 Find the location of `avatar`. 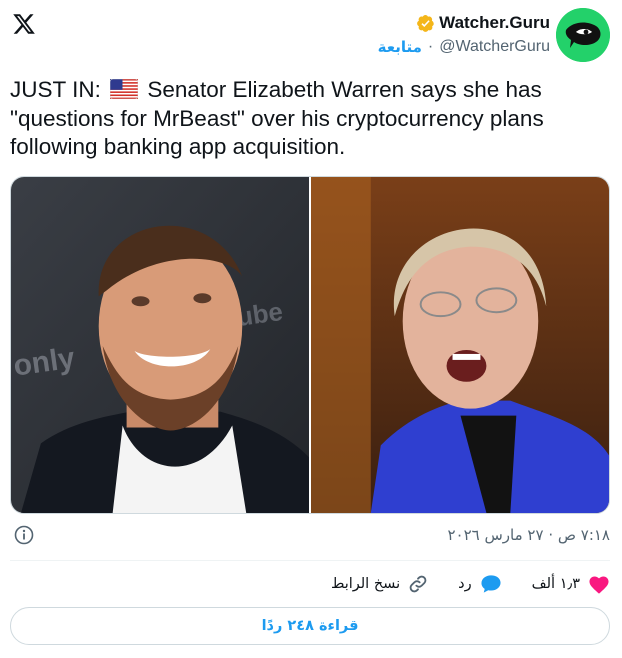

avatar is located at coordinates (583, 35).